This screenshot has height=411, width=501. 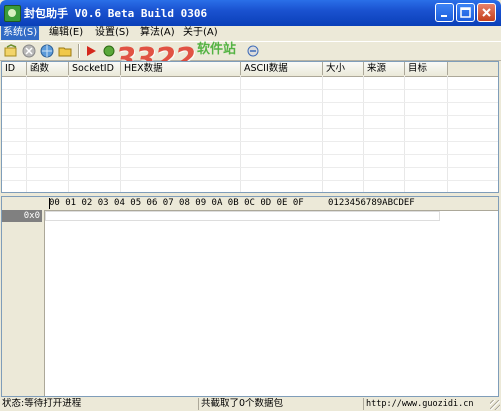 I want to click on open-process-button, so click(x=11, y=51).